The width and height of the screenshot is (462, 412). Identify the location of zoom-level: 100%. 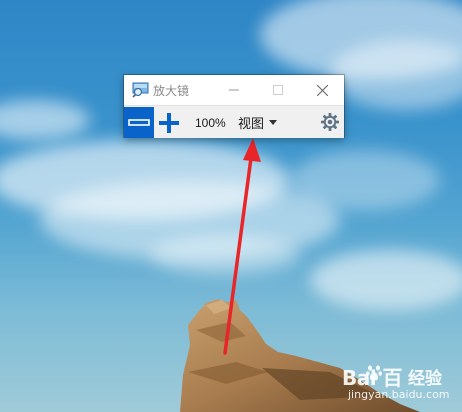
(210, 123).